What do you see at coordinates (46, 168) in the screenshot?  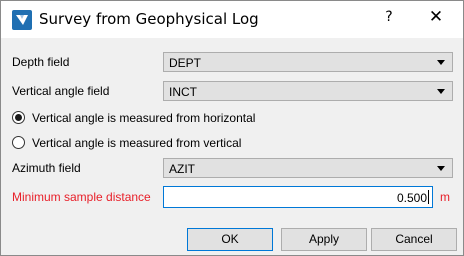 I see `azimuth-field-label: Azimuth field` at bounding box center [46, 168].